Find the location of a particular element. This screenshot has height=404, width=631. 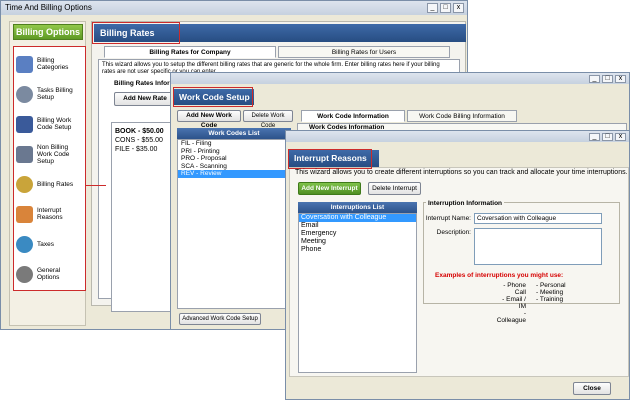

gear-icon is located at coordinates (24, 274).